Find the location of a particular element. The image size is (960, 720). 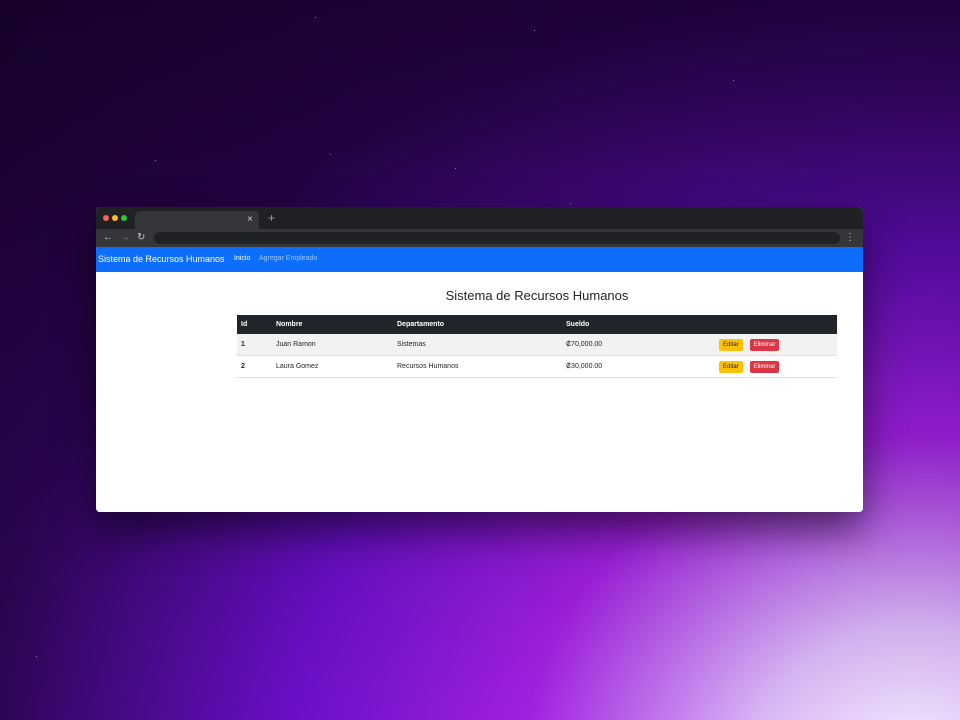

forward-arrow-icon: → is located at coordinates (125, 238).